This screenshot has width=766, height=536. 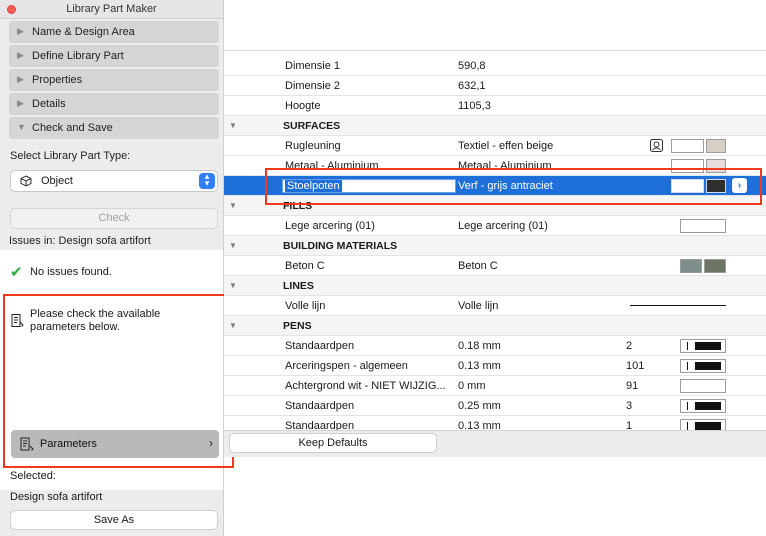 I want to click on checkmark-icon: ✔, so click(x=16, y=272).